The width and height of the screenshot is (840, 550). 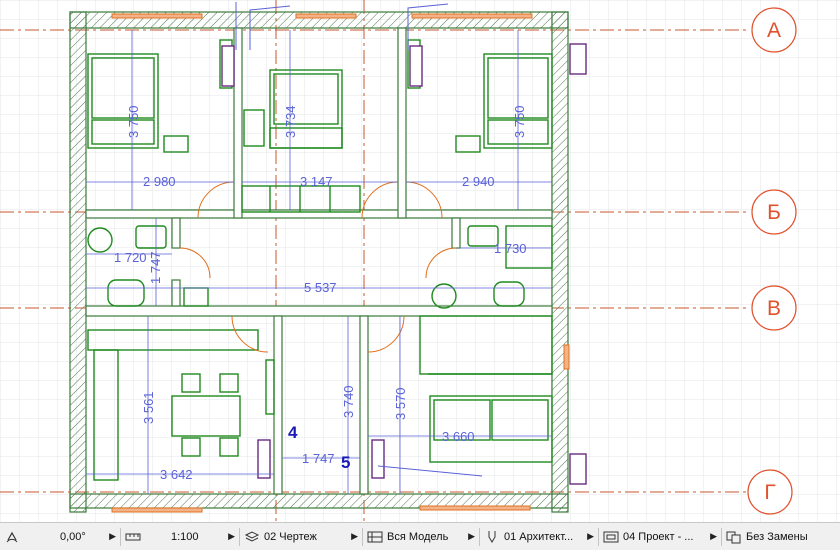 I want to click on model-control: Вся Модель ▶, so click(x=421, y=536).